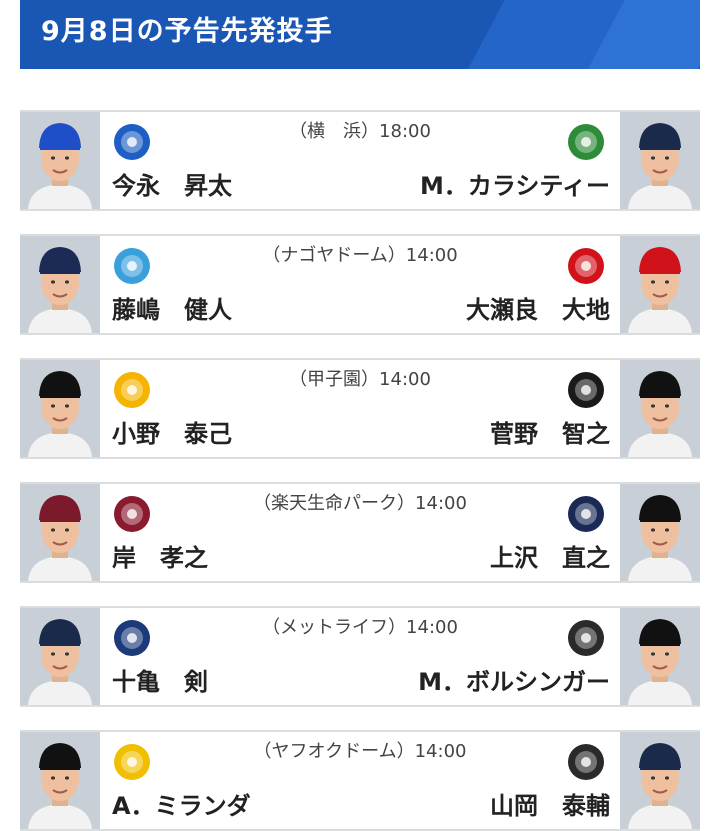 Image resolution: width=720 pixels, height=831 pixels. What do you see at coordinates (172, 186) in the screenshot?
I see `home-pitcher-name: 今永 昇太` at bounding box center [172, 186].